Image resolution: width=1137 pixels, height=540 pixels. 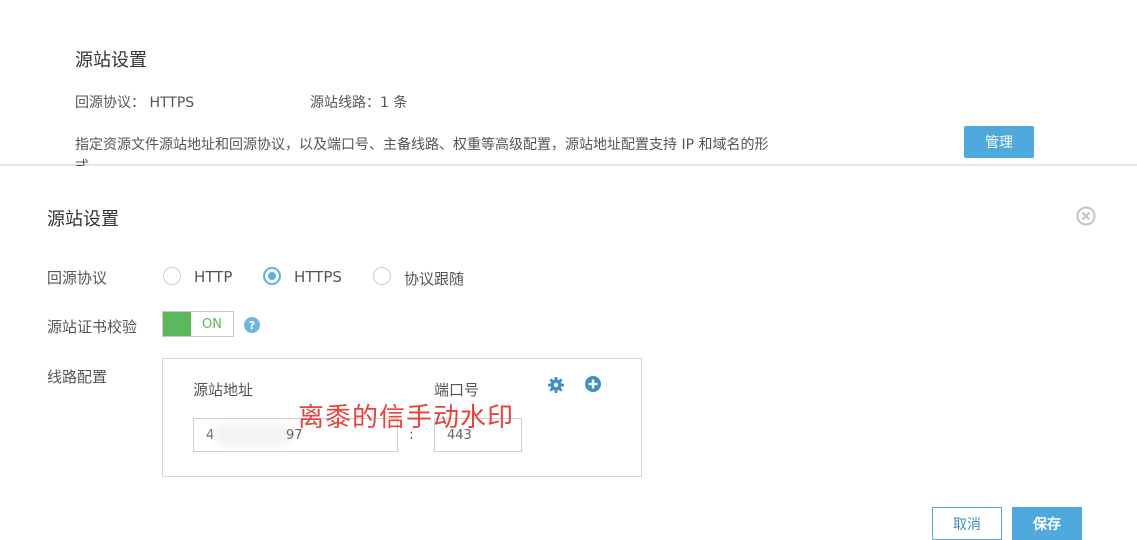 What do you see at coordinates (252, 325) in the screenshot?
I see `help-icon: ?` at bounding box center [252, 325].